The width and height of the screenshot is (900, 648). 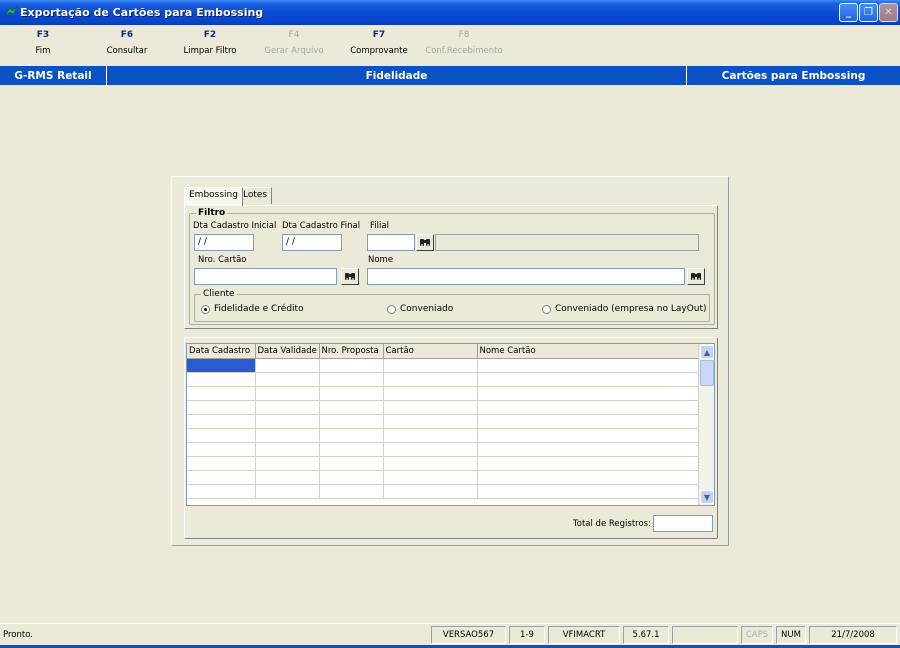 What do you see at coordinates (391, 309) in the screenshot?
I see `radio-dot` at bounding box center [391, 309].